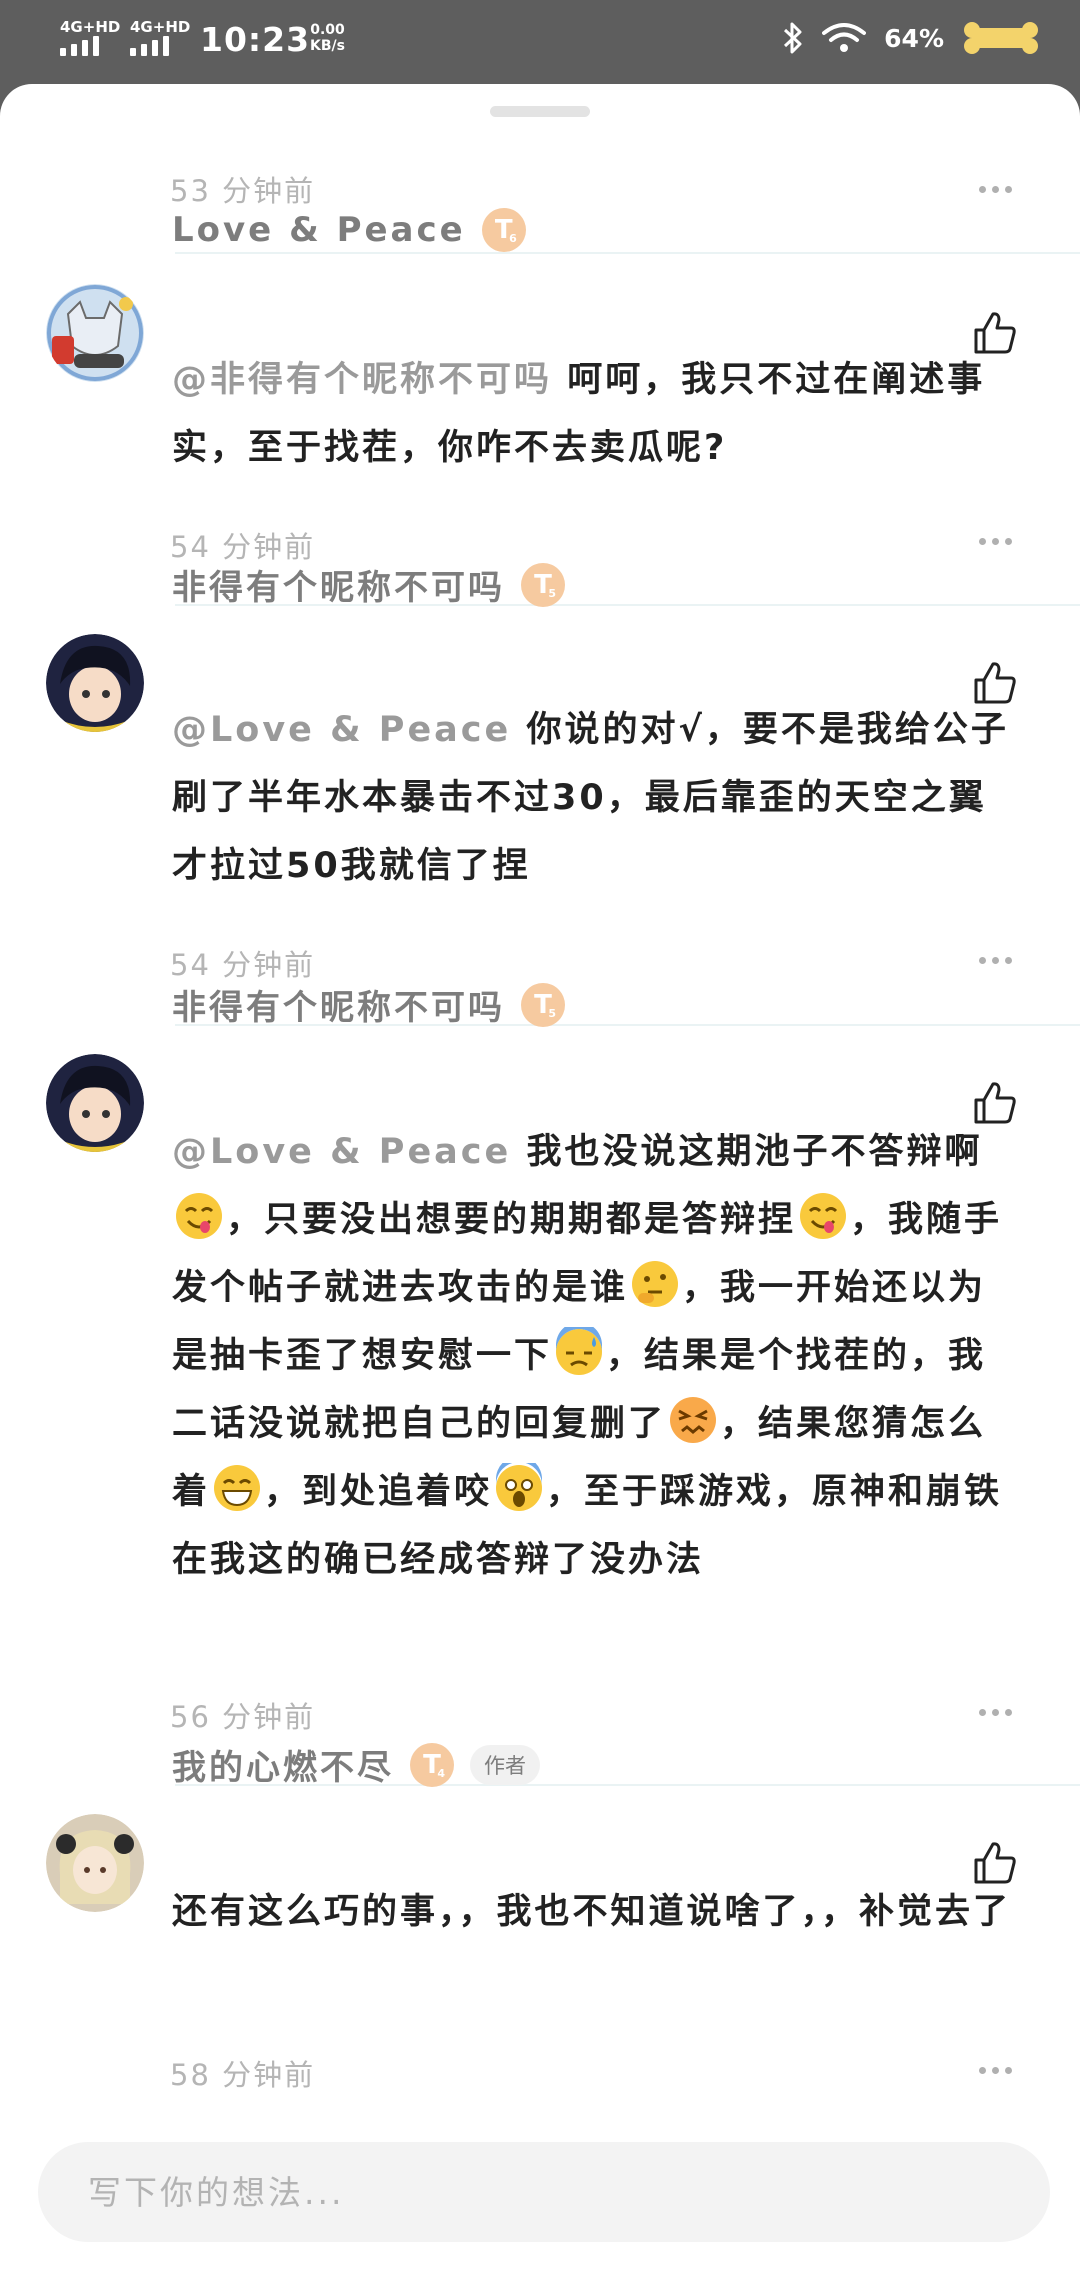 This screenshot has height=2280, width=1080. Describe the element at coordinates (441, 1773) in the screenshot. I see `level-number: 4` at that location.